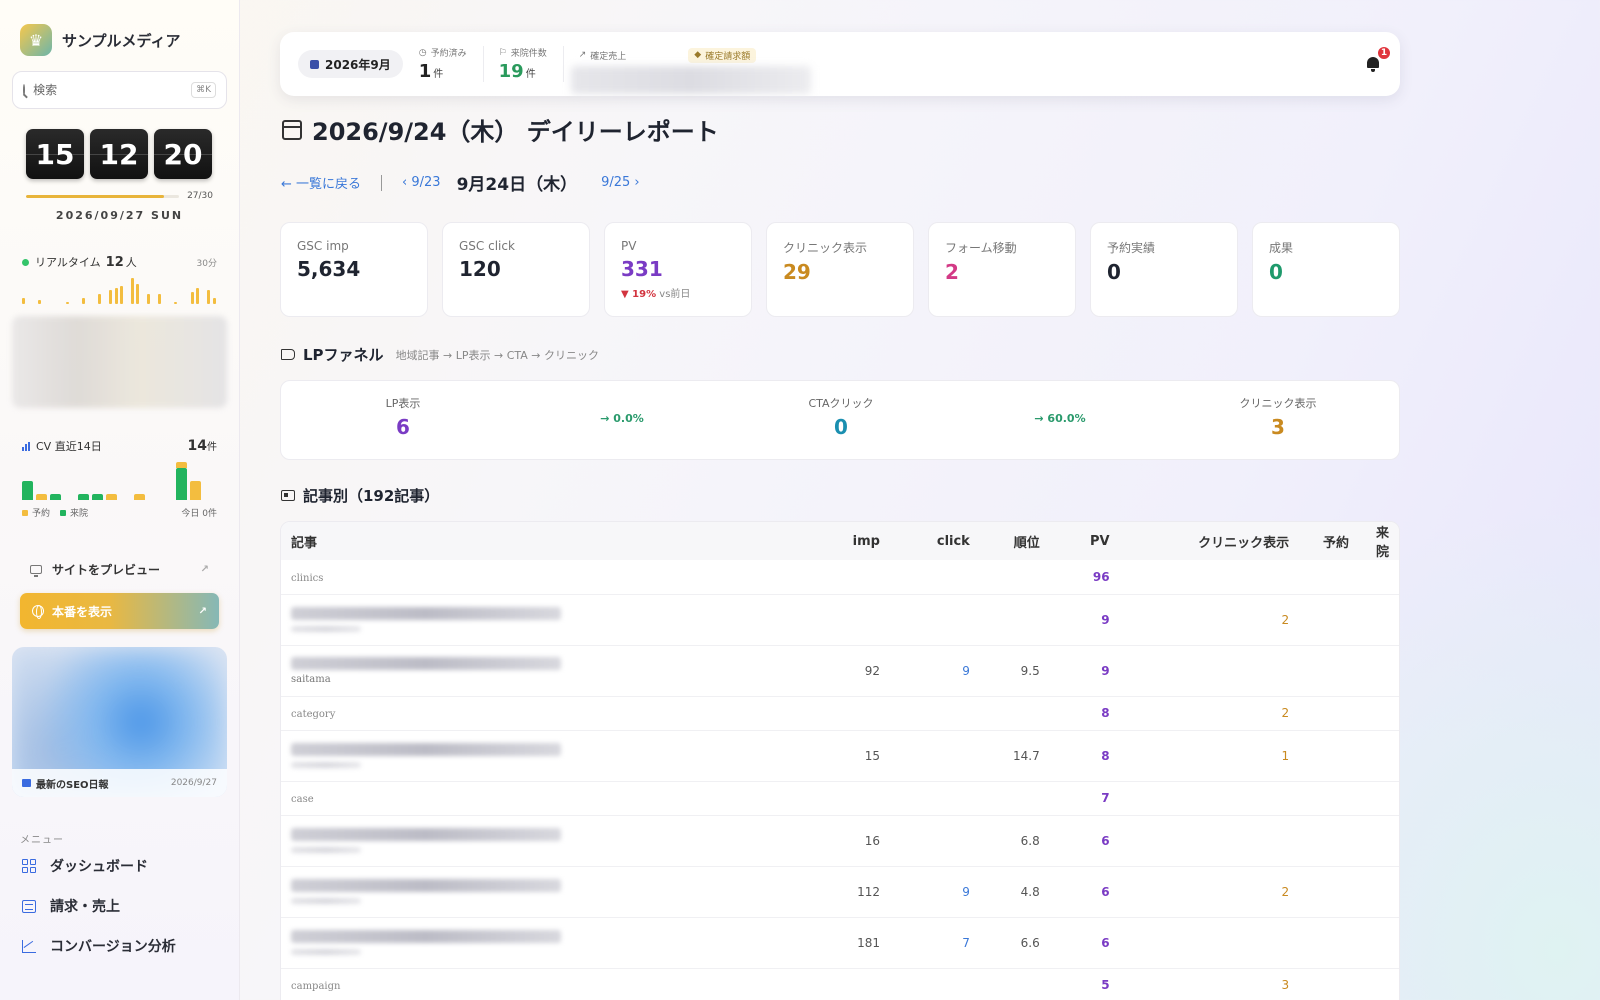  Describe the element at coordinates (1015, 541) in the screenshot. I see `col-rank: 順位` at that location.